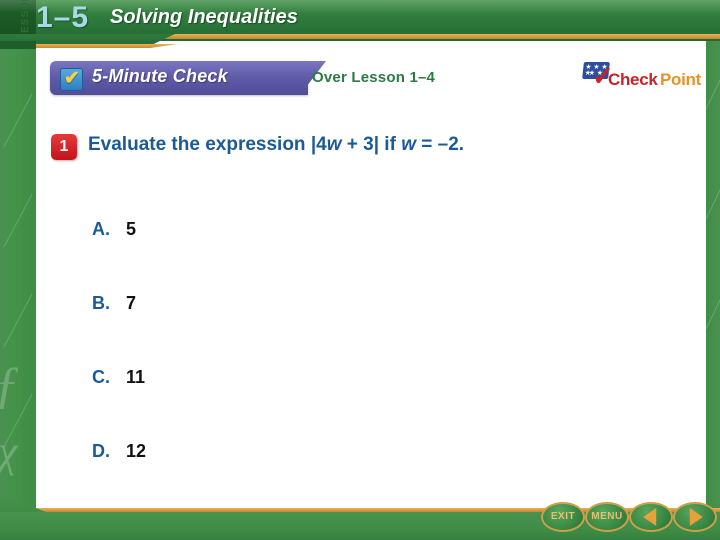  Describe the element at coordinates (680, 79) in the screenshot. I see `checkpoint-point-word: Point` at that location.